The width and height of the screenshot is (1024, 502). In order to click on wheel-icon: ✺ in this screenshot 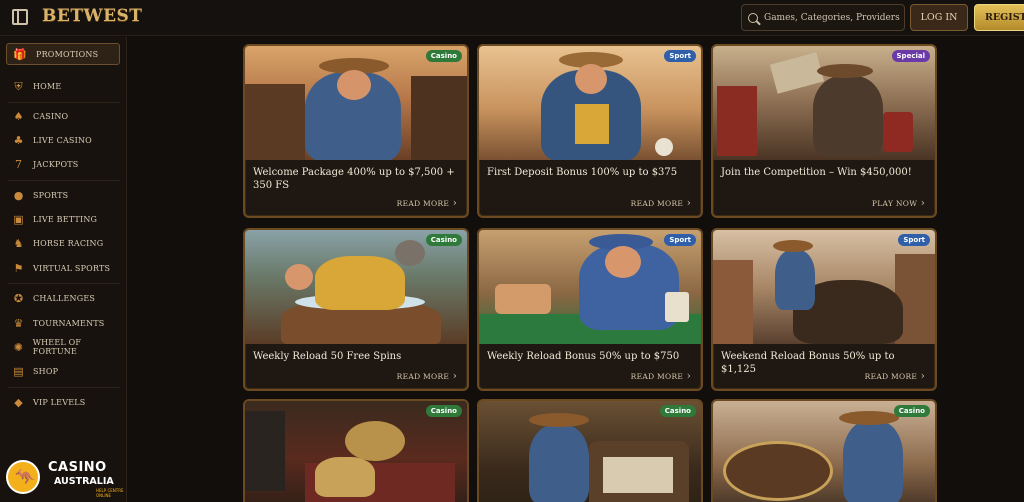, I will do `click(18, 347)`.